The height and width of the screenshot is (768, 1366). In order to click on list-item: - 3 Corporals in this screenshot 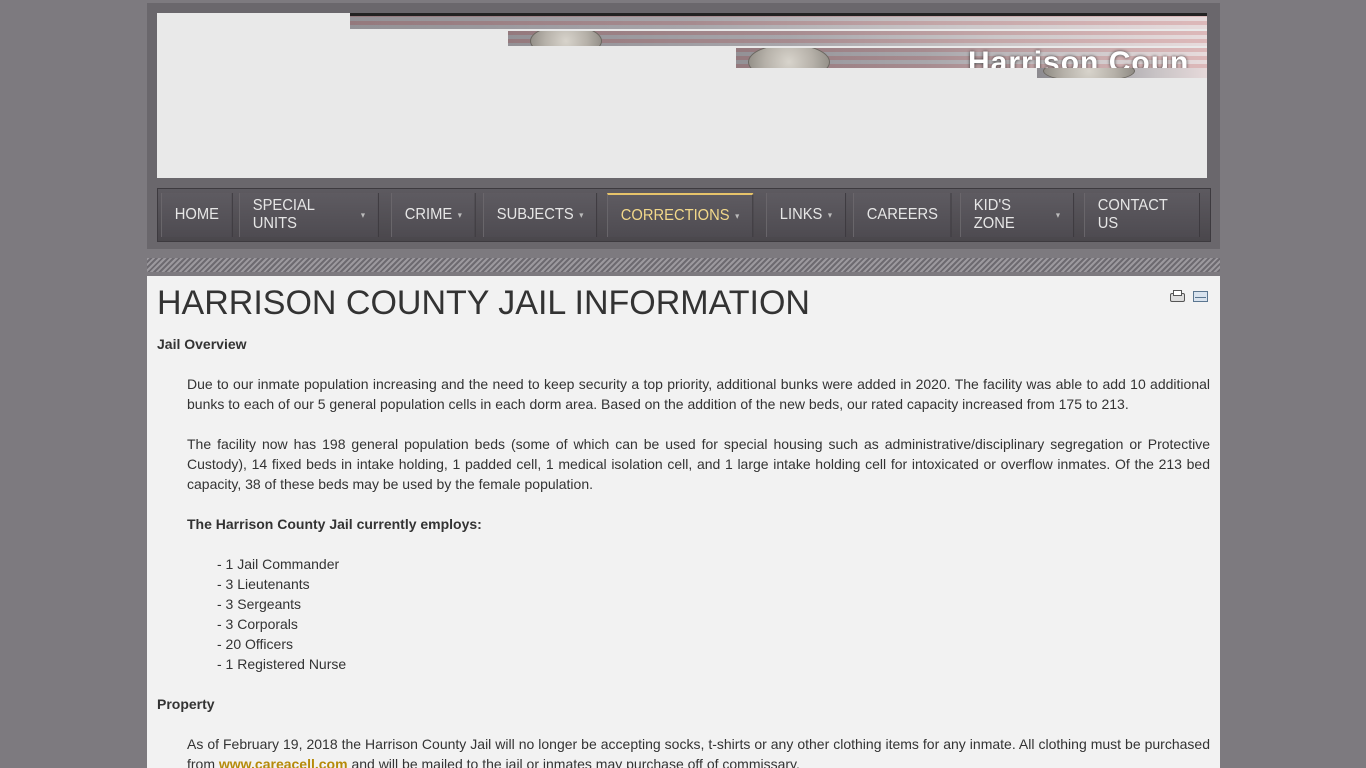, I will do `click(257, 624)`.